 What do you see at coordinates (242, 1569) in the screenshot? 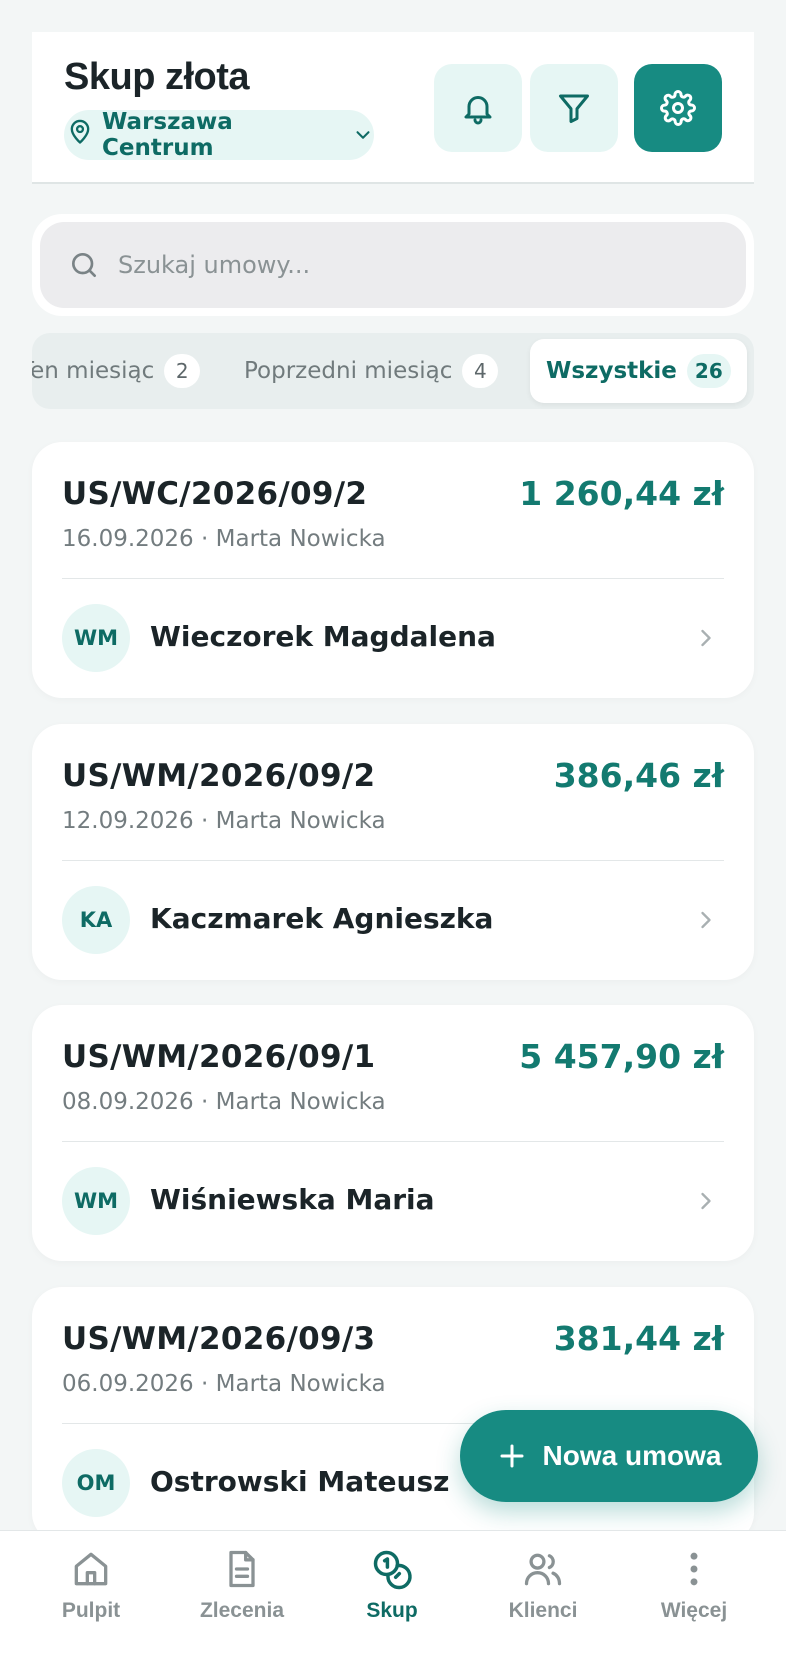
I see `document-icon` at bounding box center [242, 1569].